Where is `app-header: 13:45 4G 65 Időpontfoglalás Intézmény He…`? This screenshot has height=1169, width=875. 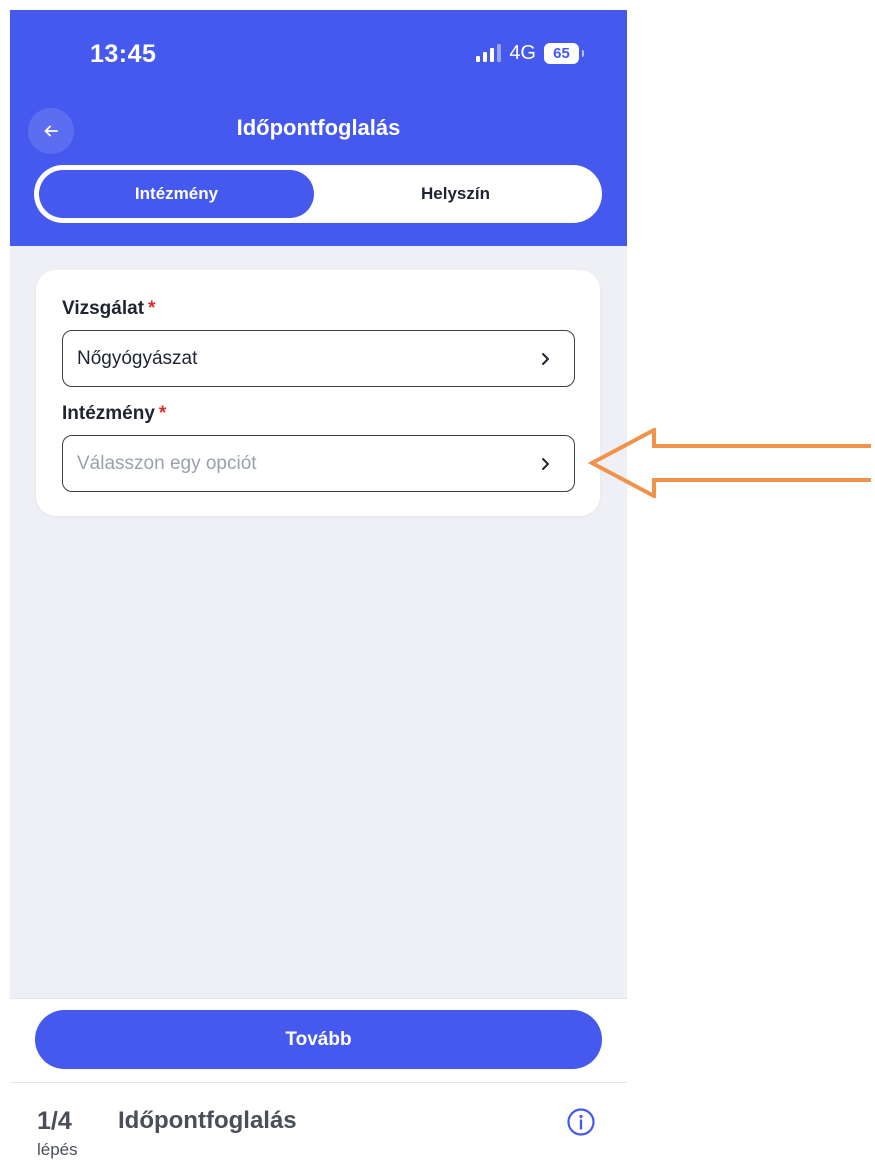 app-header: 13:45 4G 65 Időpontfoglalás Intézmény He… is located at coordinates (318, 128).